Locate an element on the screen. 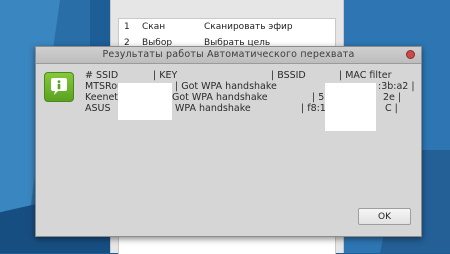  results-header-row: # SSID | KEY | BSSID | MAC filter is located at coordinates (250, 75).